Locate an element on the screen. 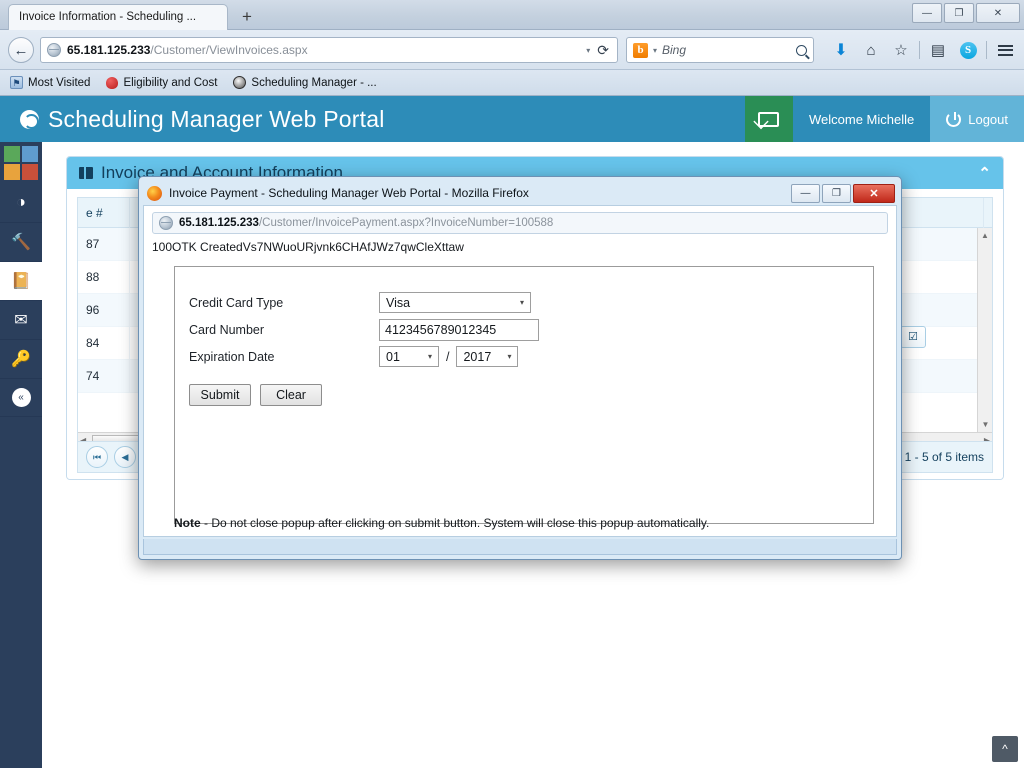  bookmark-most-visited: ⚑ Most Visited is located at coordinates (50, 82).